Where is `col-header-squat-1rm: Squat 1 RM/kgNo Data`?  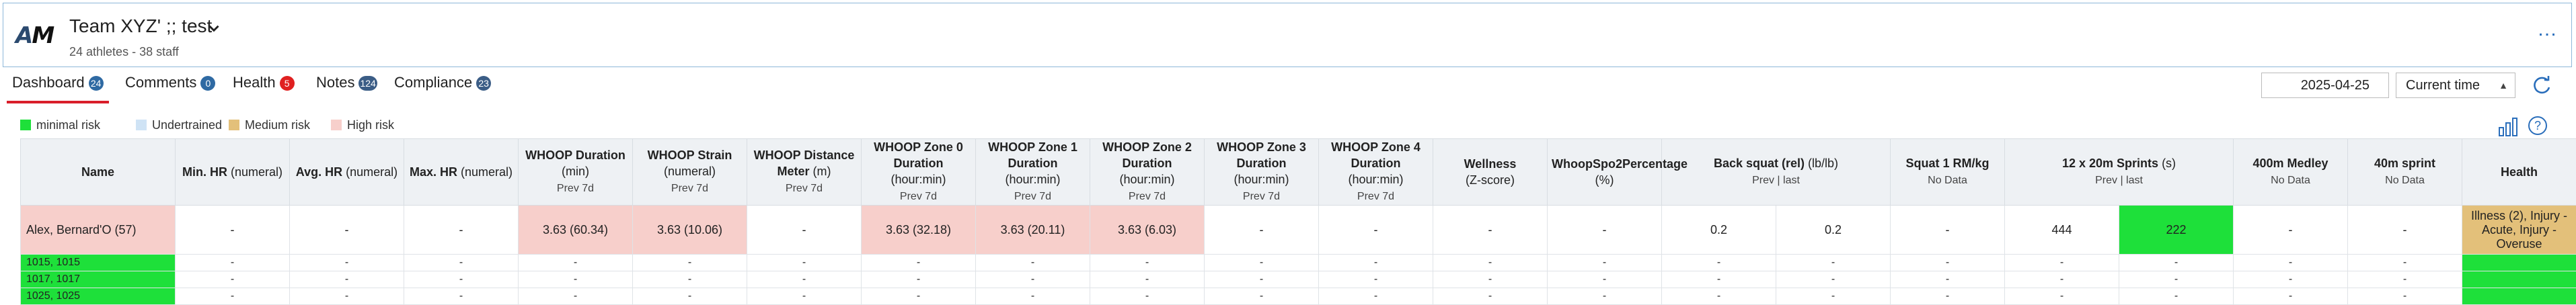
col-header-squat-1rm: Squat 1 RM/kgNo Data is located at coordinates (1948, 172).